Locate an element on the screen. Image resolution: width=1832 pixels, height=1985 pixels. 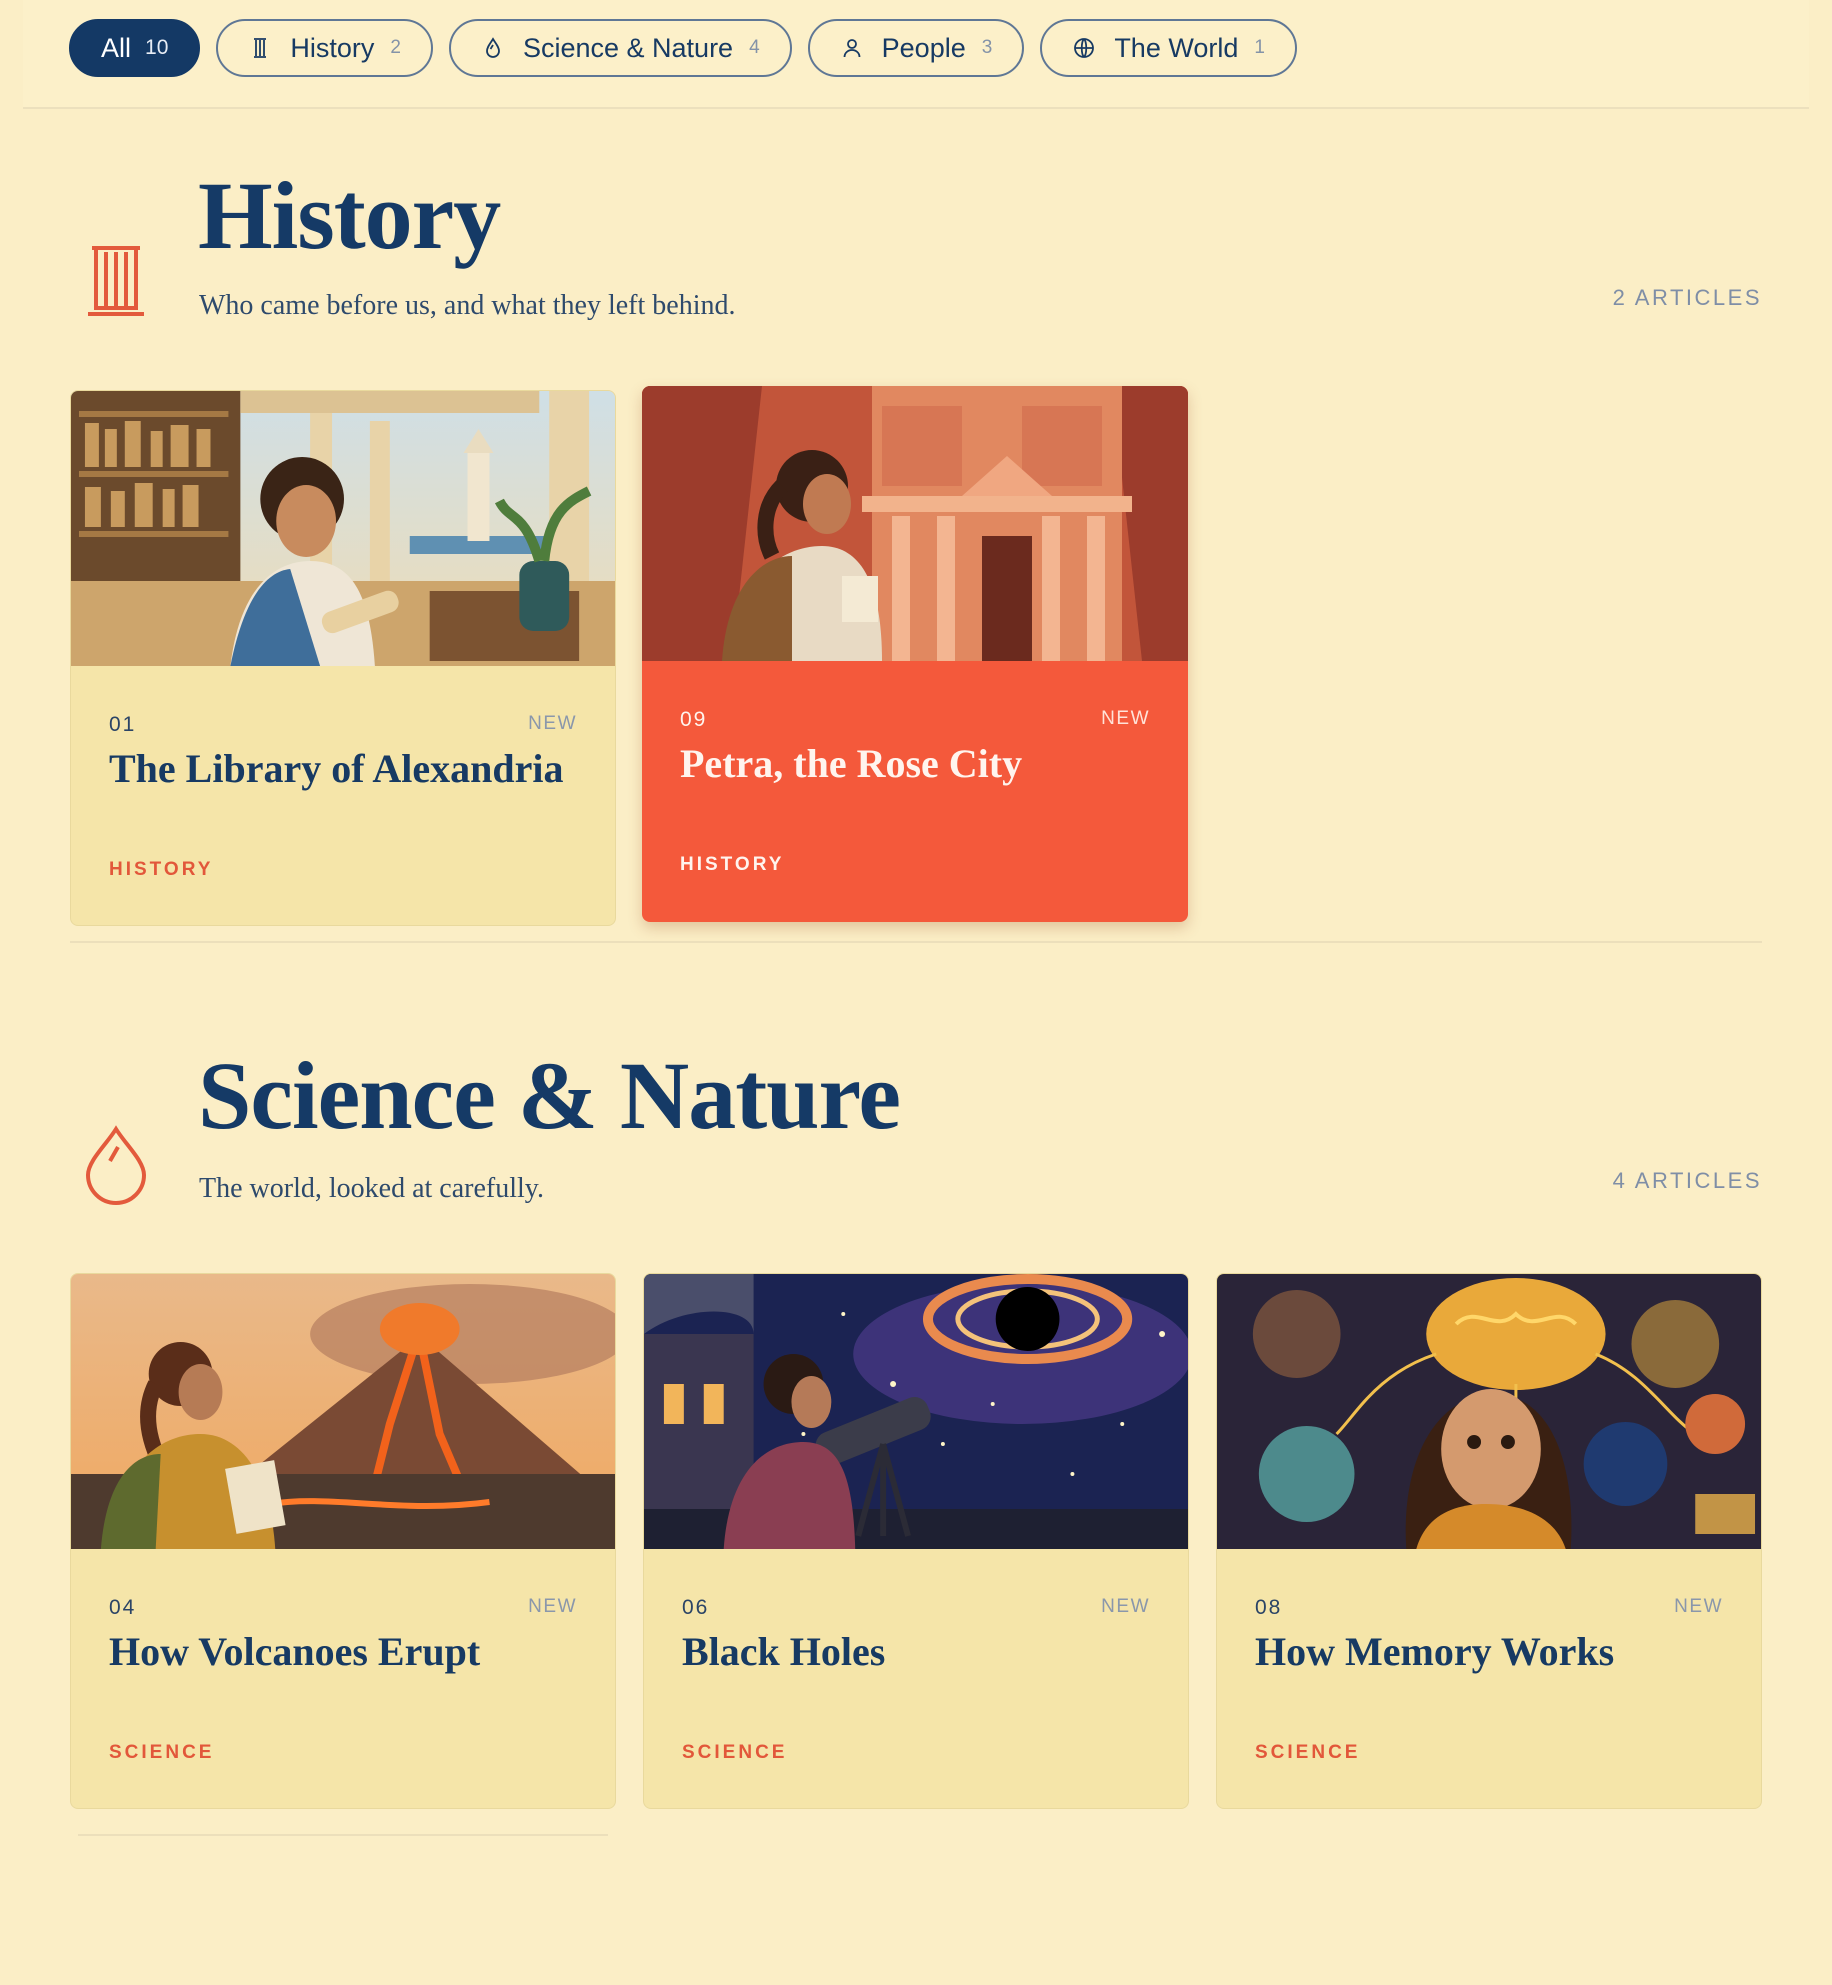
article-card: 08 NEW How Memory Works SCIENCE is located at coordinates (1489, 1541).